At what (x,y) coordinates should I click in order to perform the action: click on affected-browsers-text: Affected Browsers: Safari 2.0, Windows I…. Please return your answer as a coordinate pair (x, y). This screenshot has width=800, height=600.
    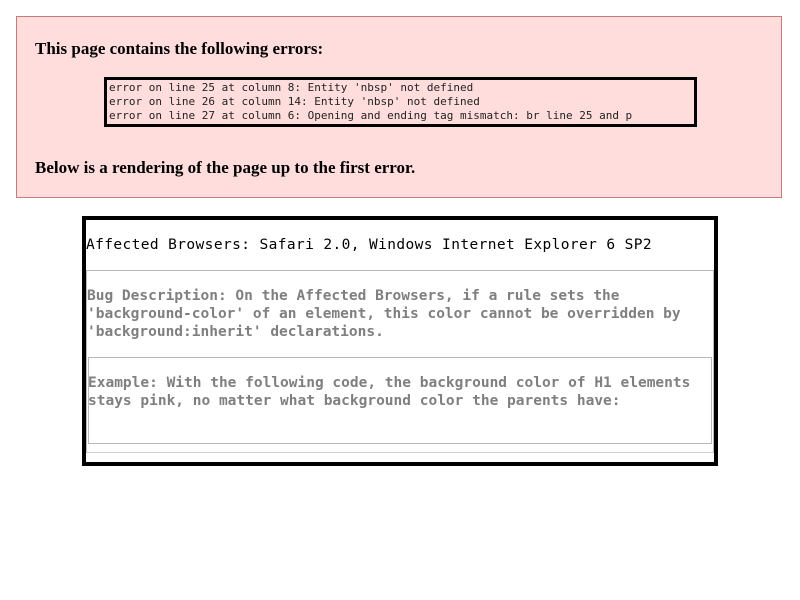
    Looking at the image, I should click on (369, 245).